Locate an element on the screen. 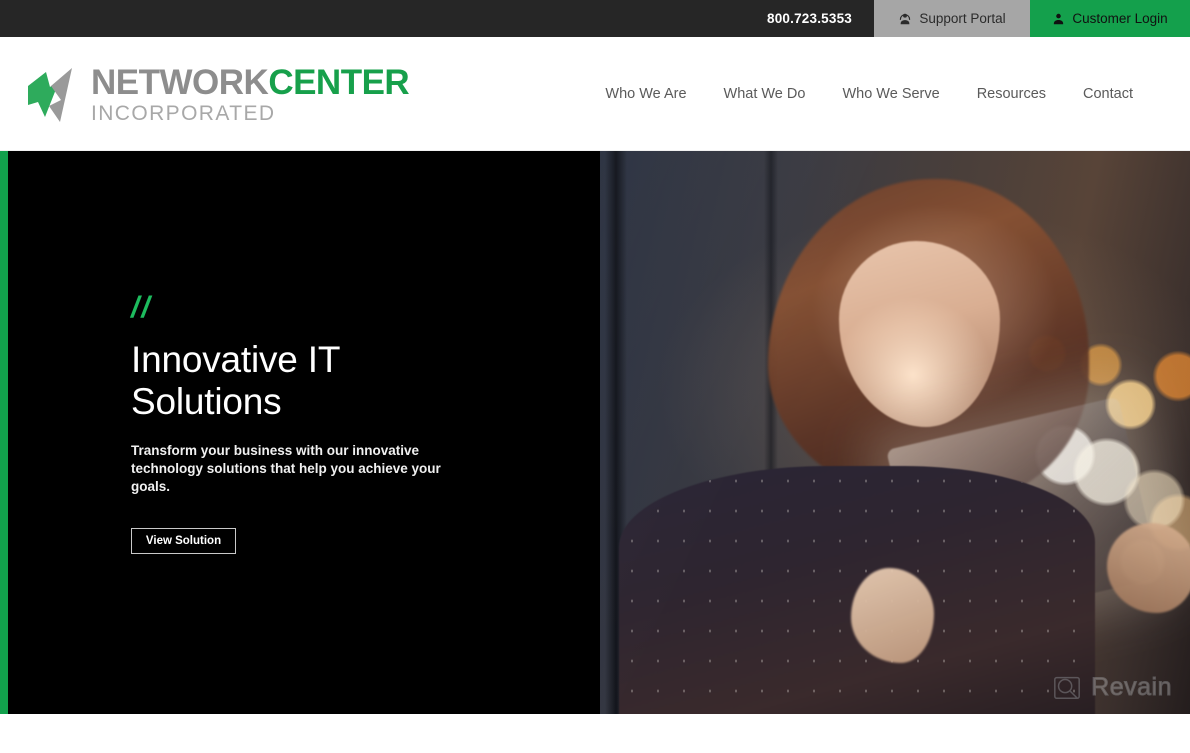  hero-green-accent-bar is located at coordinates (4, 432).